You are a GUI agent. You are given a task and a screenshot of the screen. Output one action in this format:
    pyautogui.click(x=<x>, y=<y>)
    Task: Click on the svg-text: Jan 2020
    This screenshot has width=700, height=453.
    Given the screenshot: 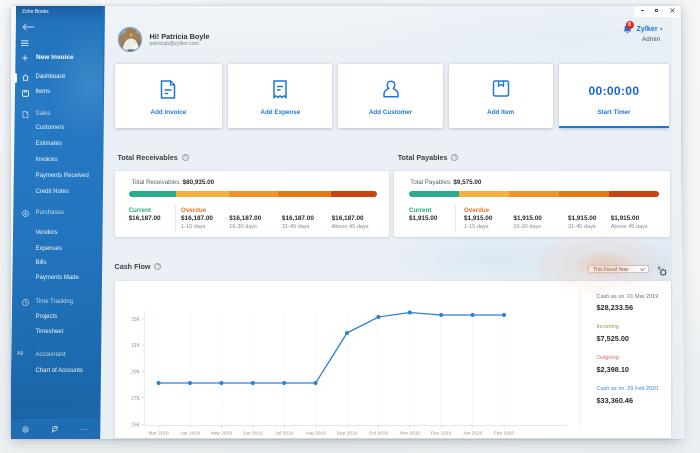 What is the action you would take?
    pyautogui.click(x=473, y=433)
    